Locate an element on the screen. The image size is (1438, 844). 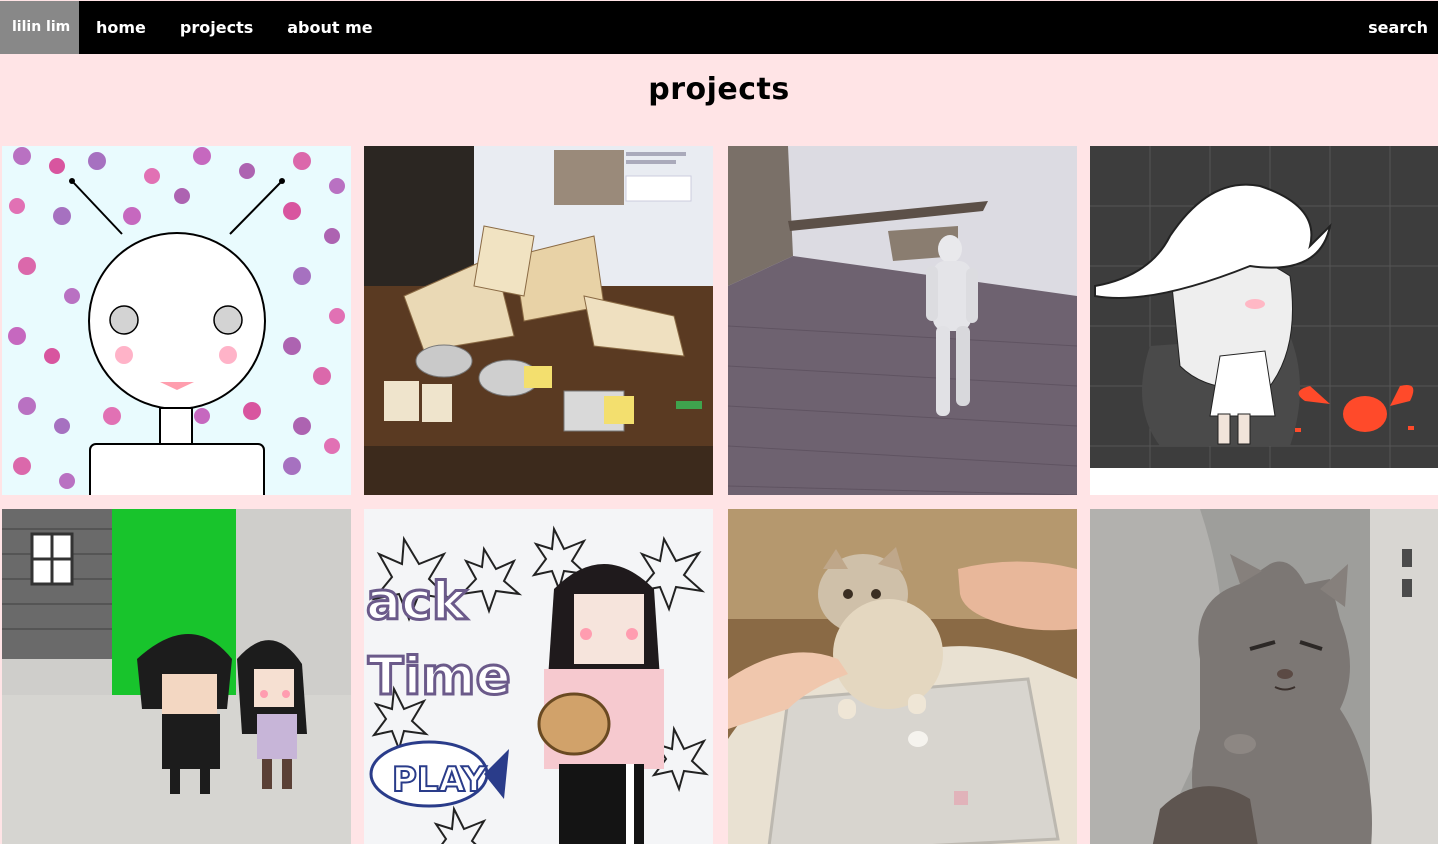
top-navigation-bar: lilin lim home projects about me search is located at coordinates (719, 27).